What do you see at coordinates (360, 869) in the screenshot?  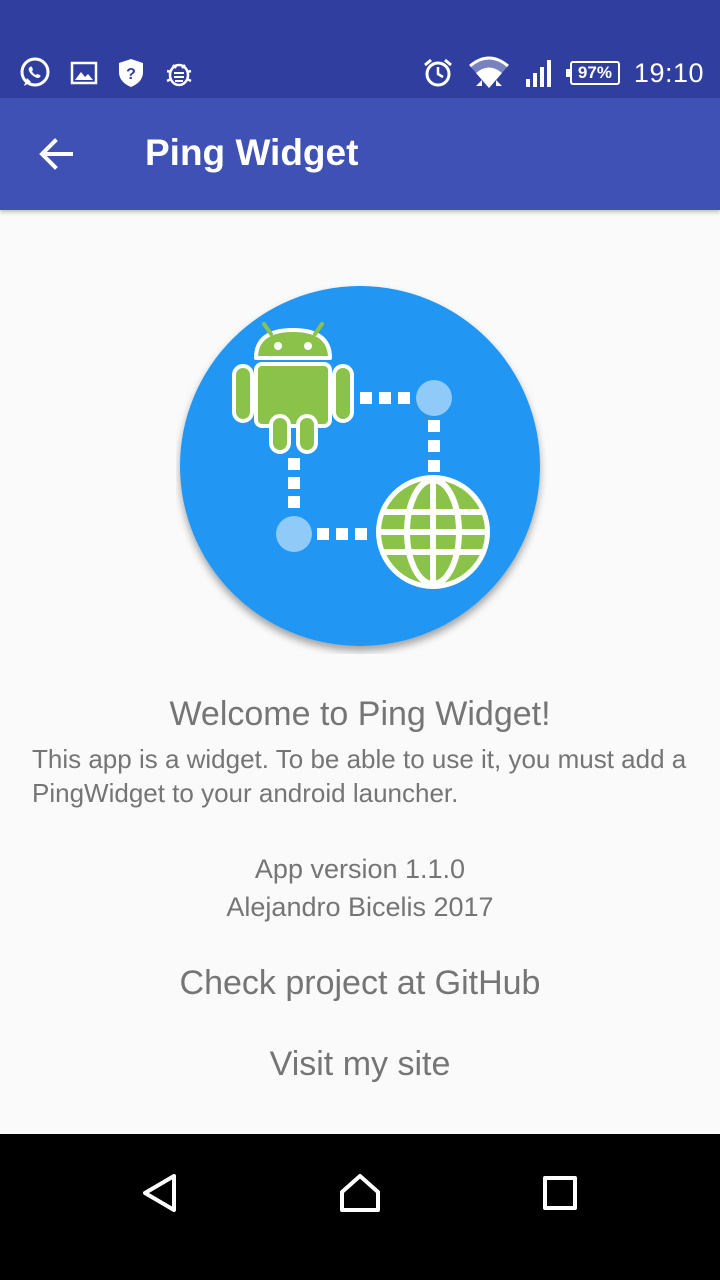 I see `app-version: App version 1.1.0` at bounding box center [360, 869].